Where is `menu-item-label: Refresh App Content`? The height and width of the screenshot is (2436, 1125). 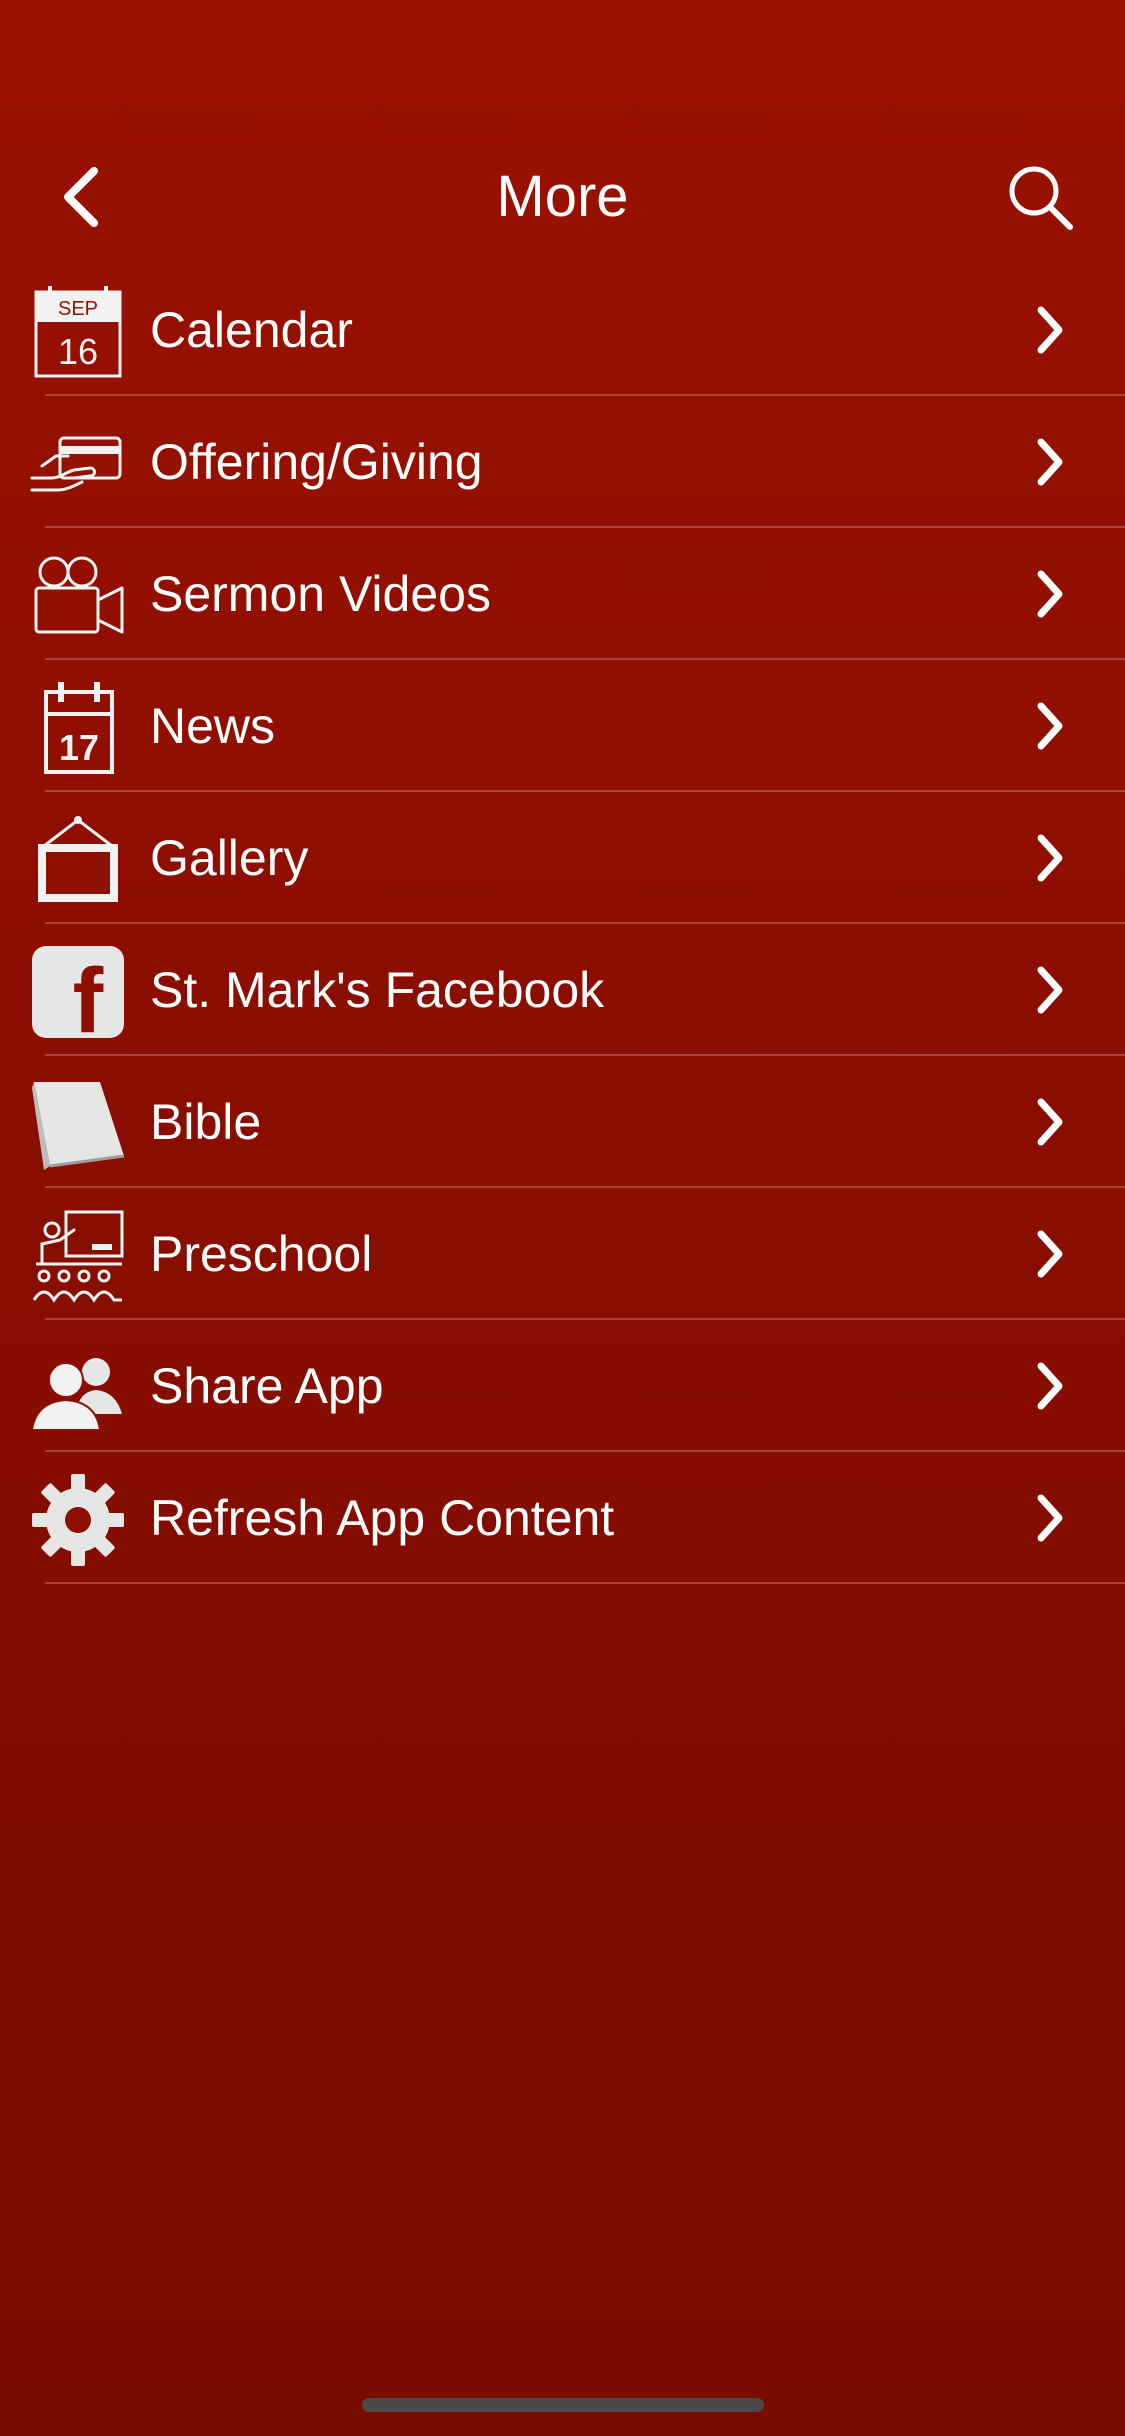 menu-item-label: Refresh App Content is located at coordinates (382, 1518).